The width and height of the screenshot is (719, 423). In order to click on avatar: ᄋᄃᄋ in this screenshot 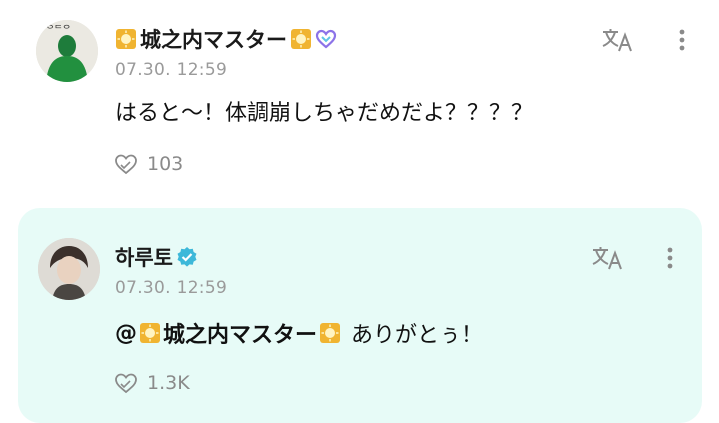, I will do `click(67, 51)`.